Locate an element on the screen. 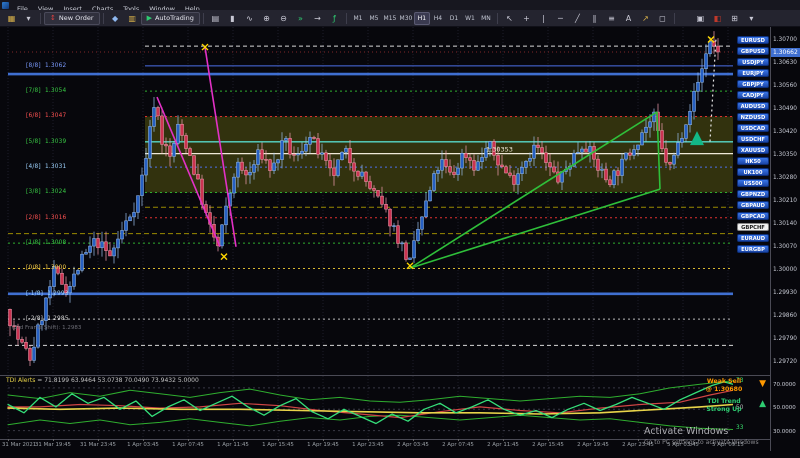 Image resolution: width=800 pixels, height=458 pixels. symbol-button-gbpchf: GBPCHF is located at coordinates (753, 227).